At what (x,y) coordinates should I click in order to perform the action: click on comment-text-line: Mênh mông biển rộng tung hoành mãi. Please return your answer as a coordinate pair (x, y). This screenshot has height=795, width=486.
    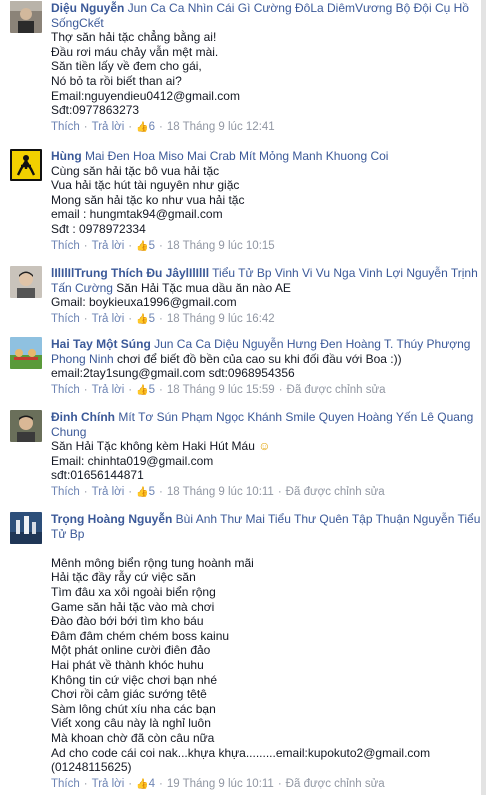
    Looking at the image, I should click on (152, 562).